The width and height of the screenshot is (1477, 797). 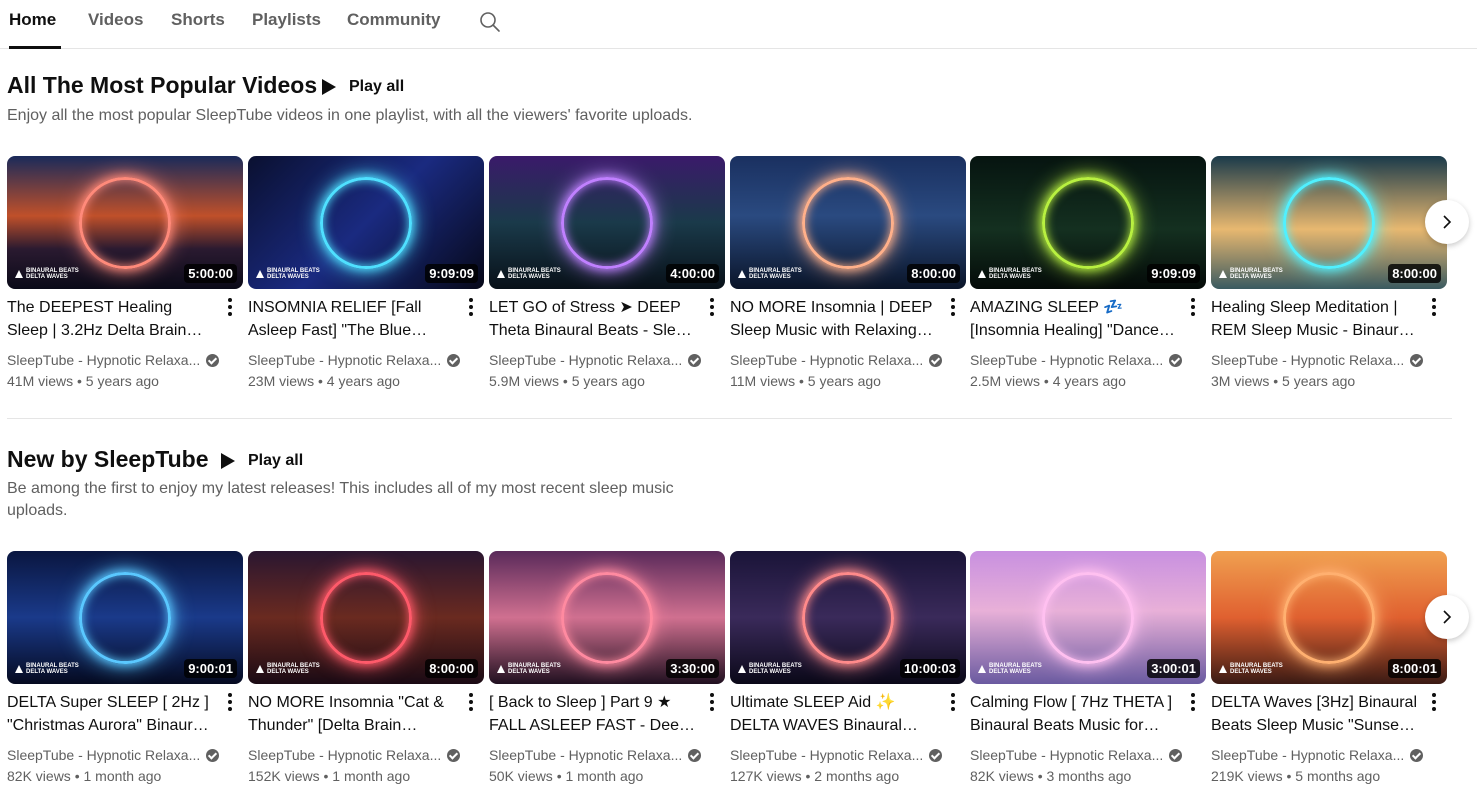 I want to click on video-thumbnail: BINAURAL BEATS DELTA WAVES 9:00:01, so click(x=125, y=617).